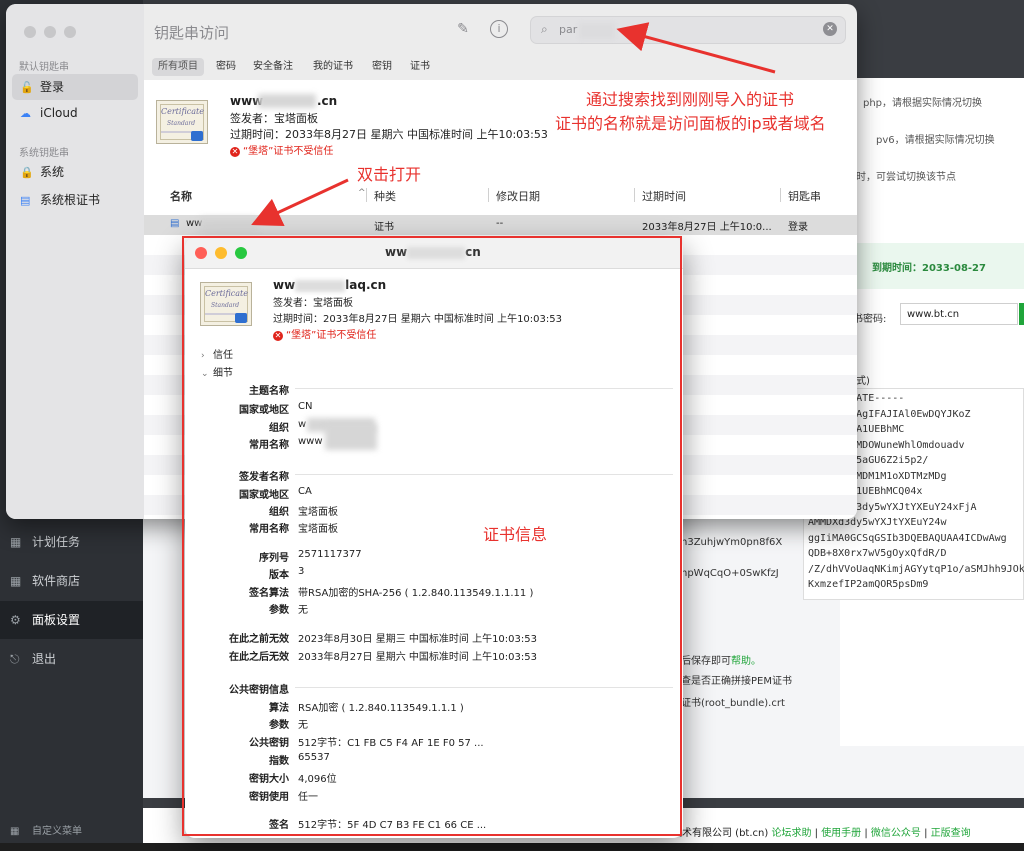 Image resolution: width=1024 pixels, height=851 pixels. Describe the element at coordinates (513, 124) in the screenshot. I see `annotation-arrows` at that location.